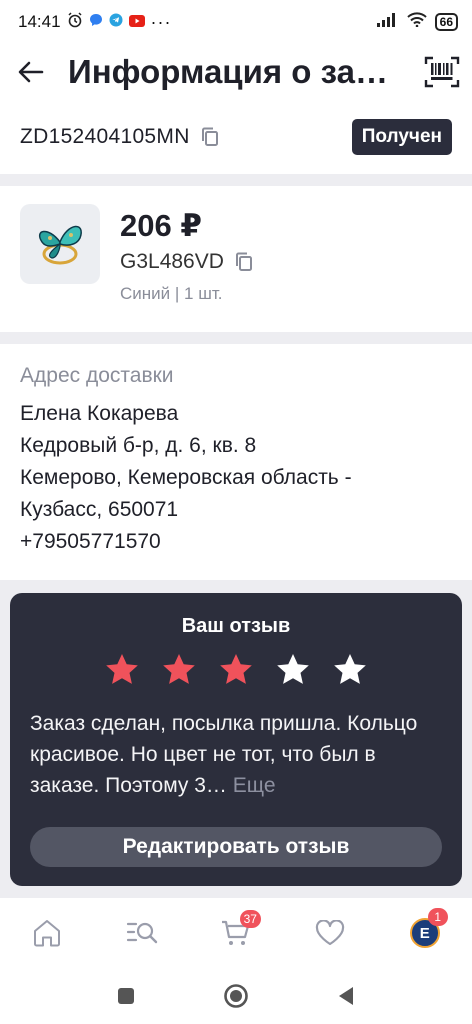 The image size is (472, 1024). Describe the element at coordinates (401, 137) in the screenshot. I see `order-status-badge: Получен` at that location.